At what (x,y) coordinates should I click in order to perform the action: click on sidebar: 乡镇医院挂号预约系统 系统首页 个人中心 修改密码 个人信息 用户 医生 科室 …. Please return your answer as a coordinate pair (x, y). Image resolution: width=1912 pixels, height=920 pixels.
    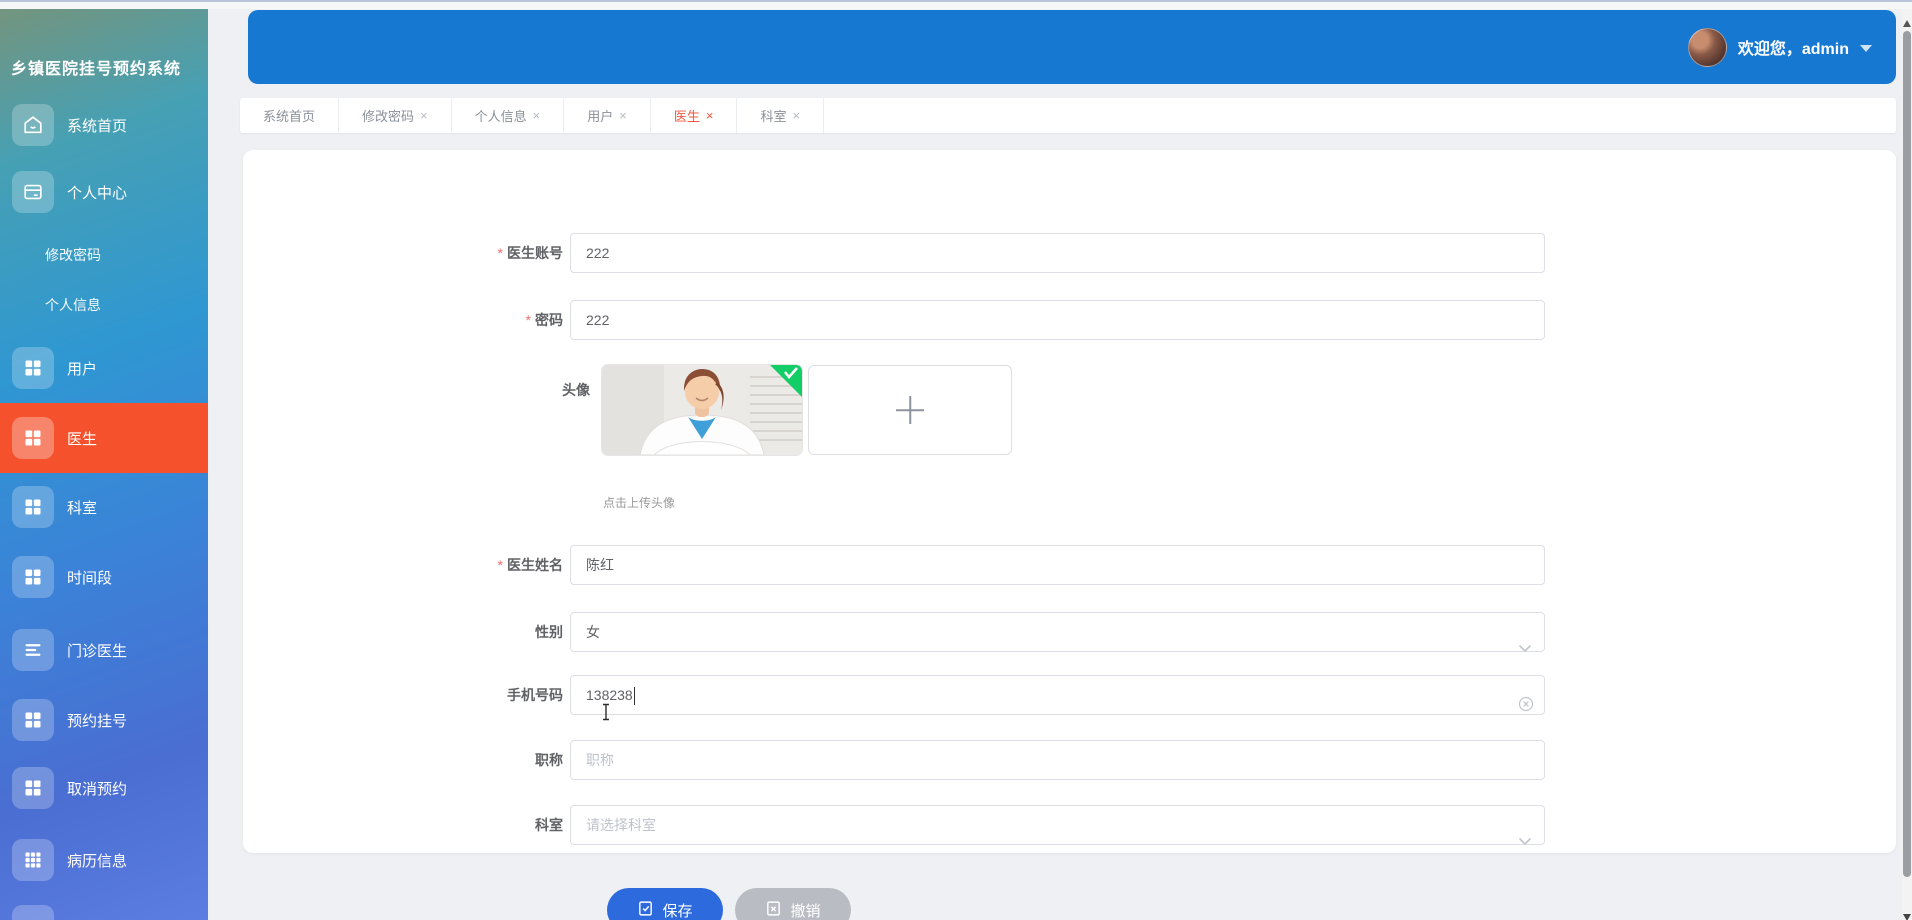
    Looking at the image, I should click on (104, 464).